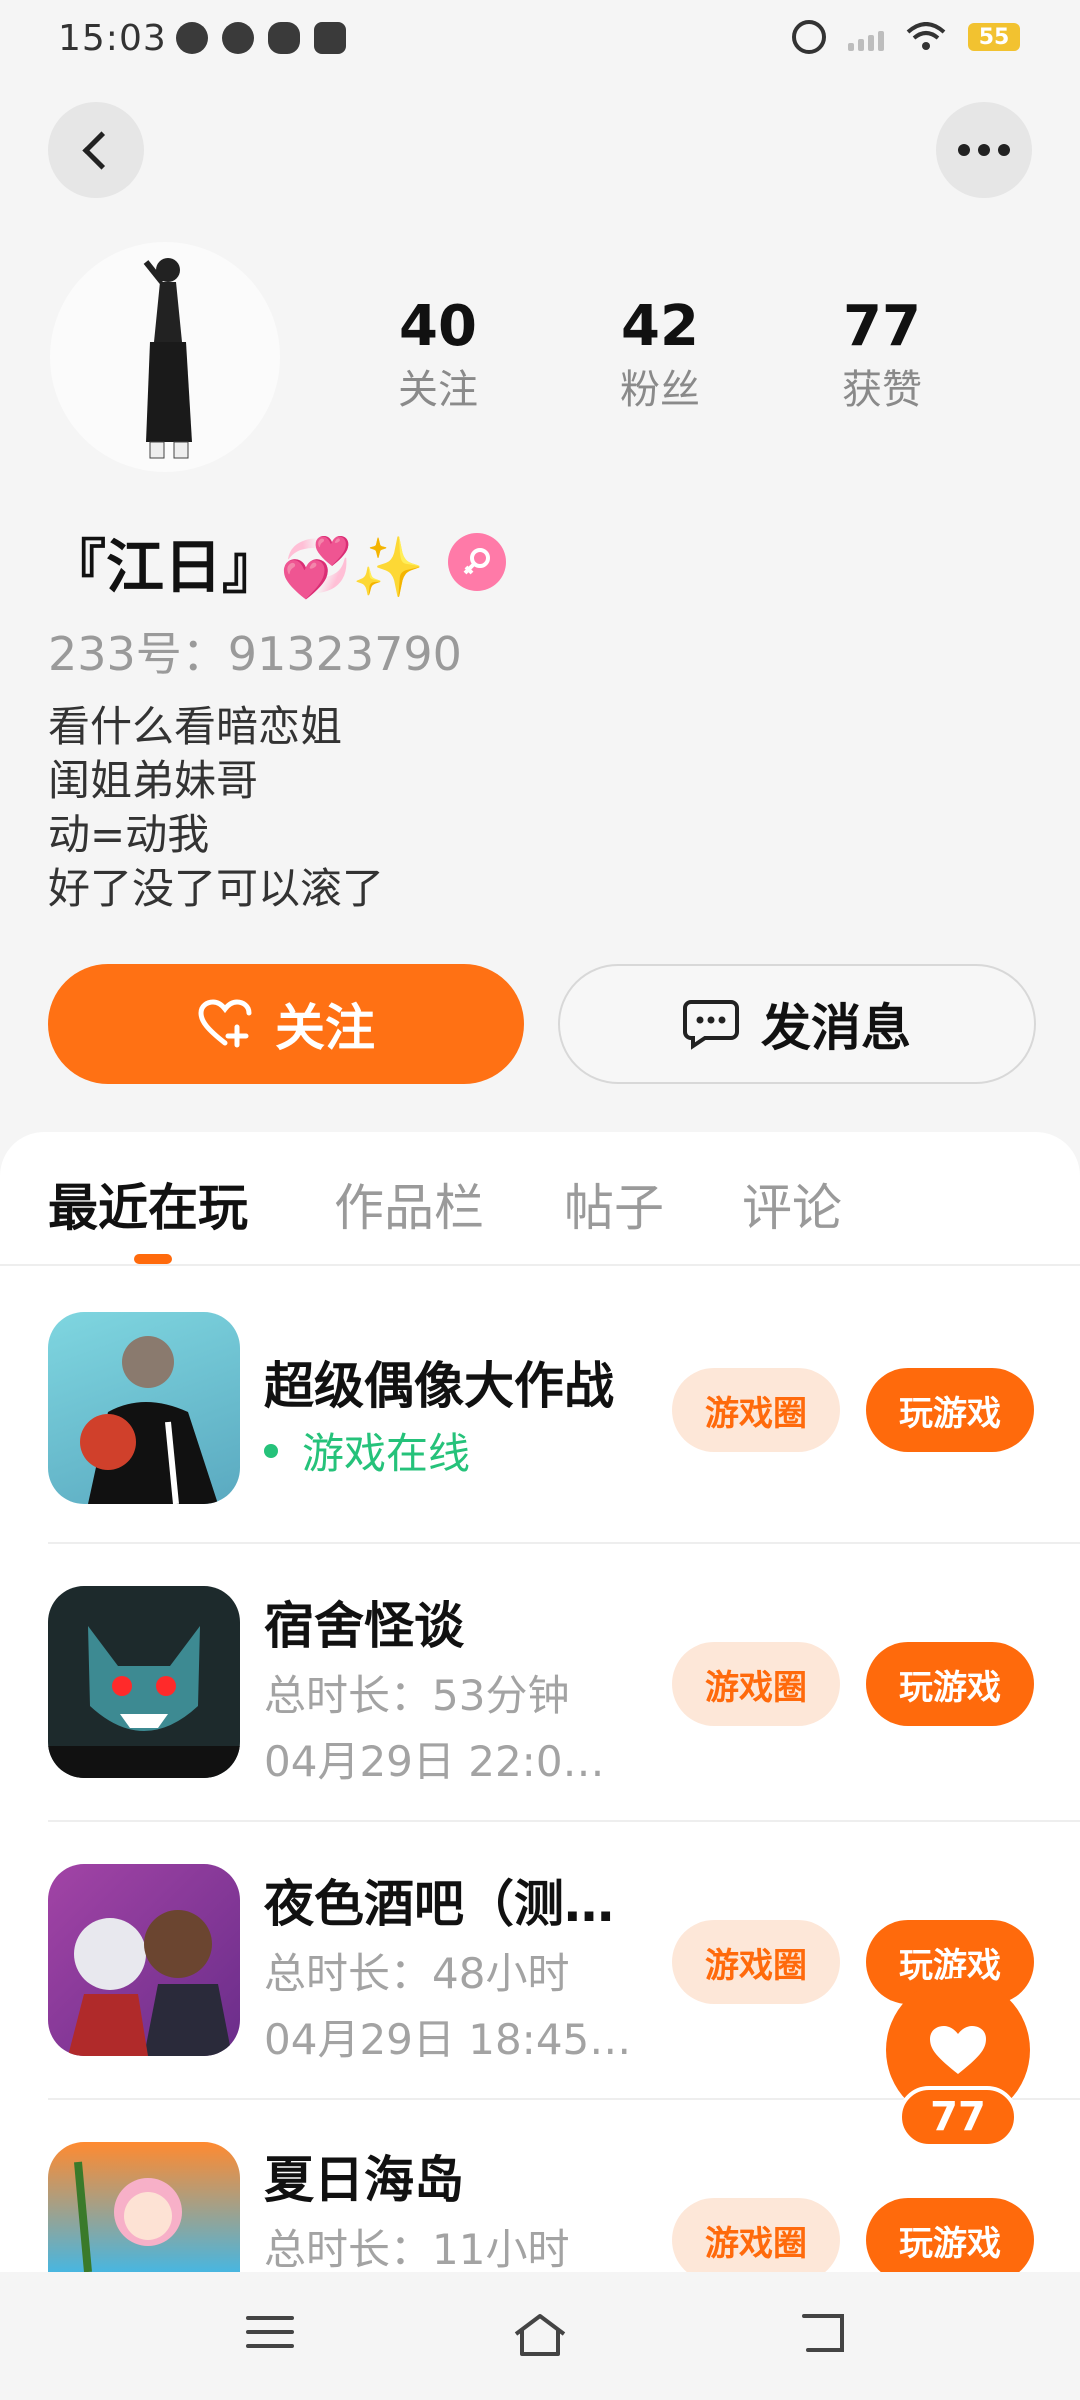  I want to click on tab-works: 作品栏, so click(409, 1204).